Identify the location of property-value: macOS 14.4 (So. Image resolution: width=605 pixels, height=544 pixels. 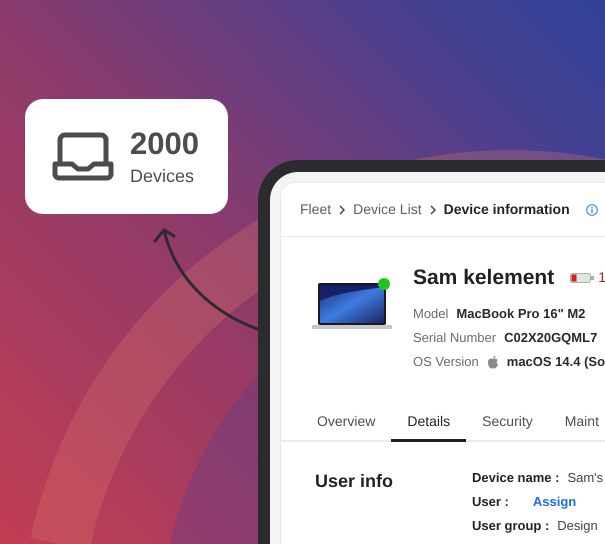
(555, 361).